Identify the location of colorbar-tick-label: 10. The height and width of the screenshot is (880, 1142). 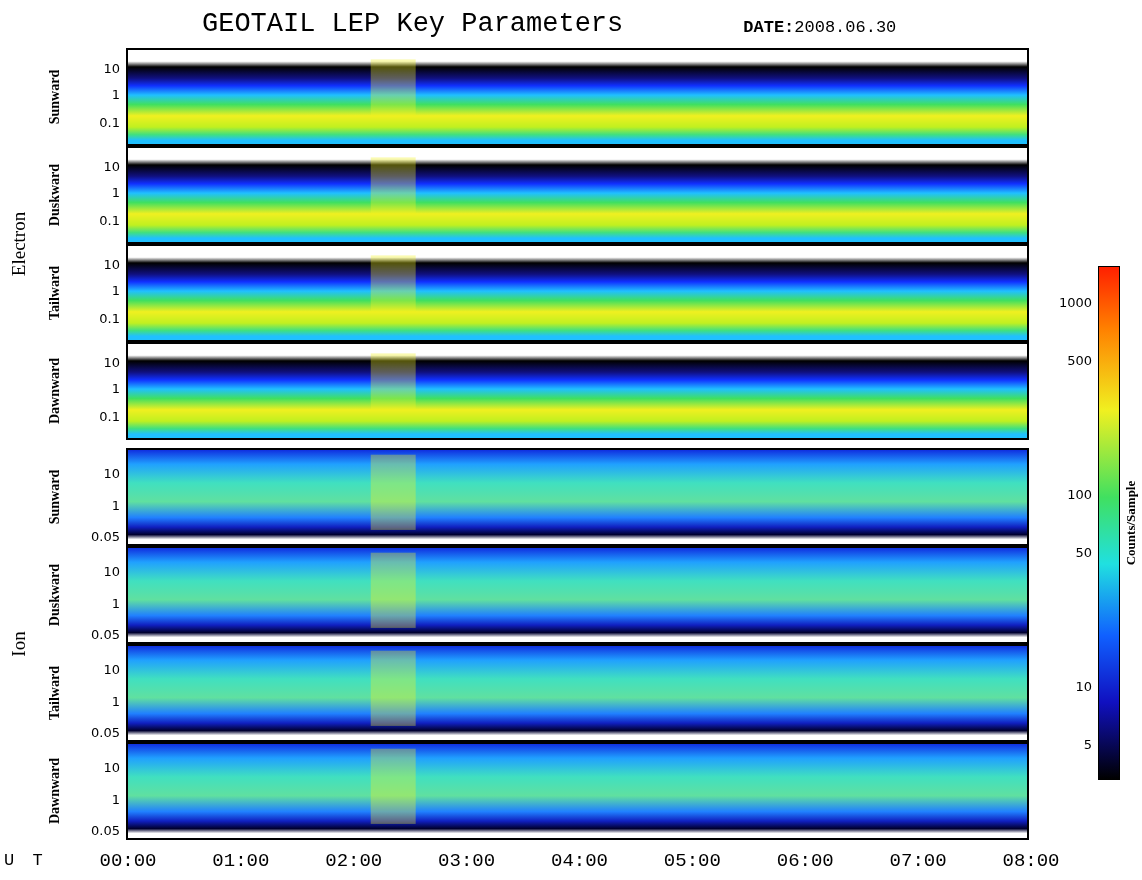
(1083, 686).